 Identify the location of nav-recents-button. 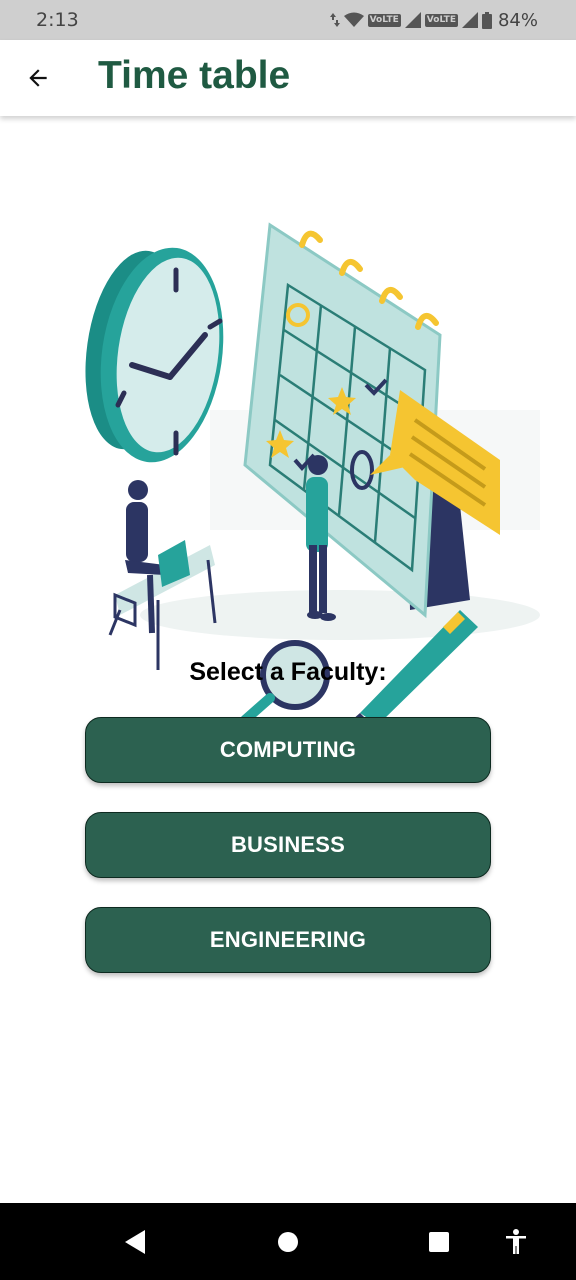
(439, 1242).